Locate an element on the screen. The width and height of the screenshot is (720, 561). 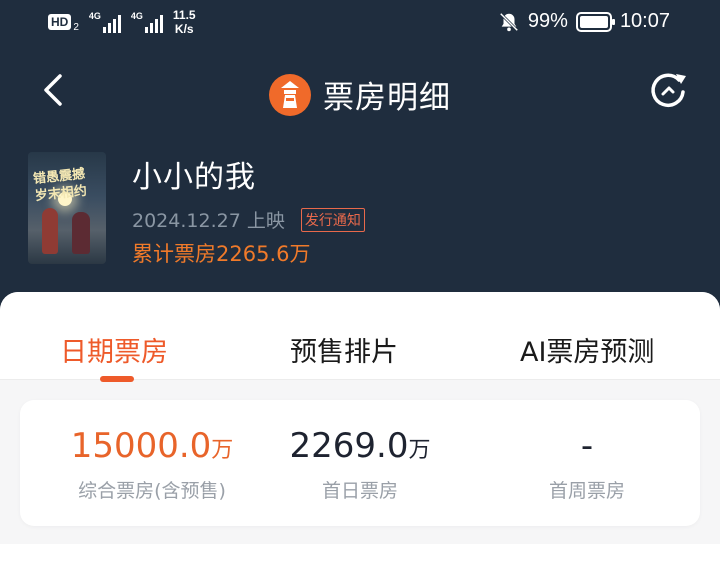
nav-title-group: 票房明细 is located at coordinates (360, 94).